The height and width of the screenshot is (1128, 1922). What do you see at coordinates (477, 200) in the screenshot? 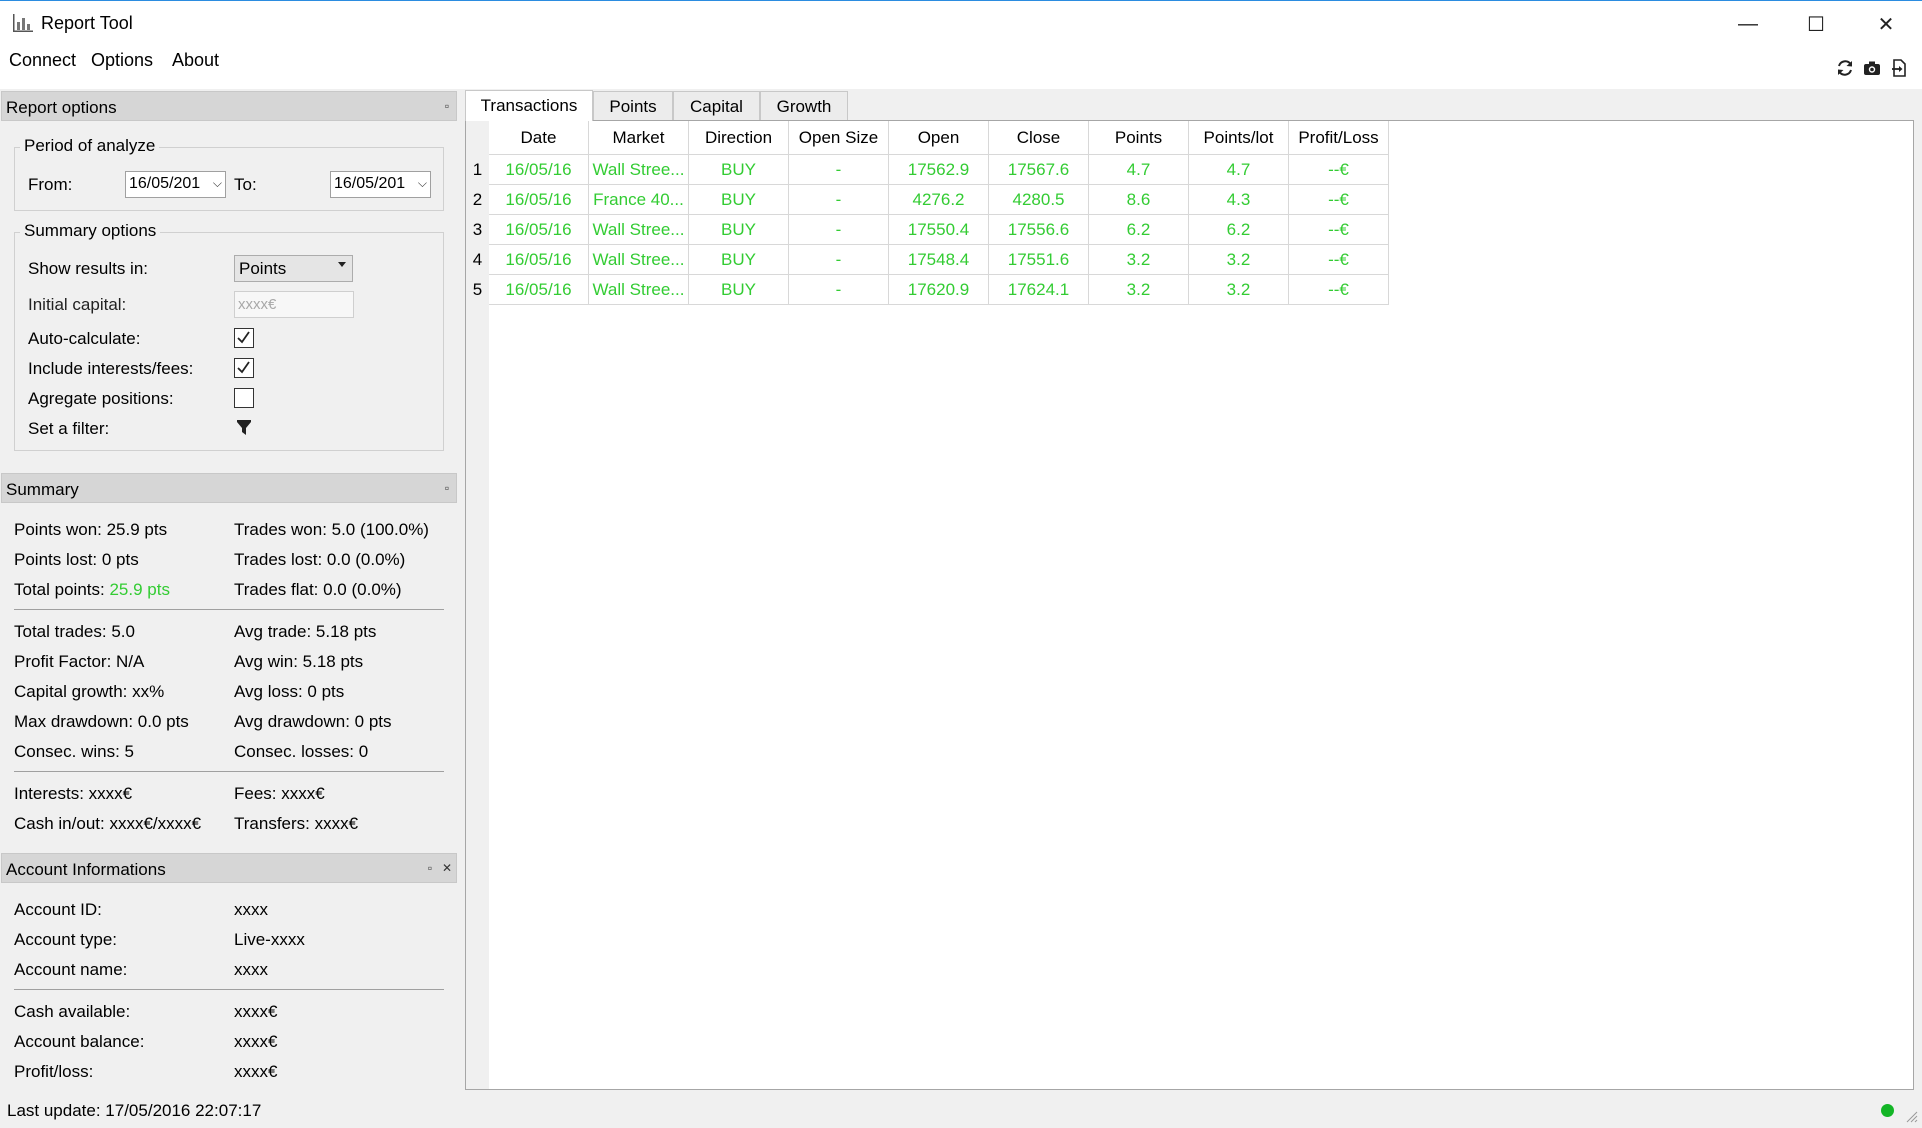
I see `row-number: 2` at bounding box center [477, 200].